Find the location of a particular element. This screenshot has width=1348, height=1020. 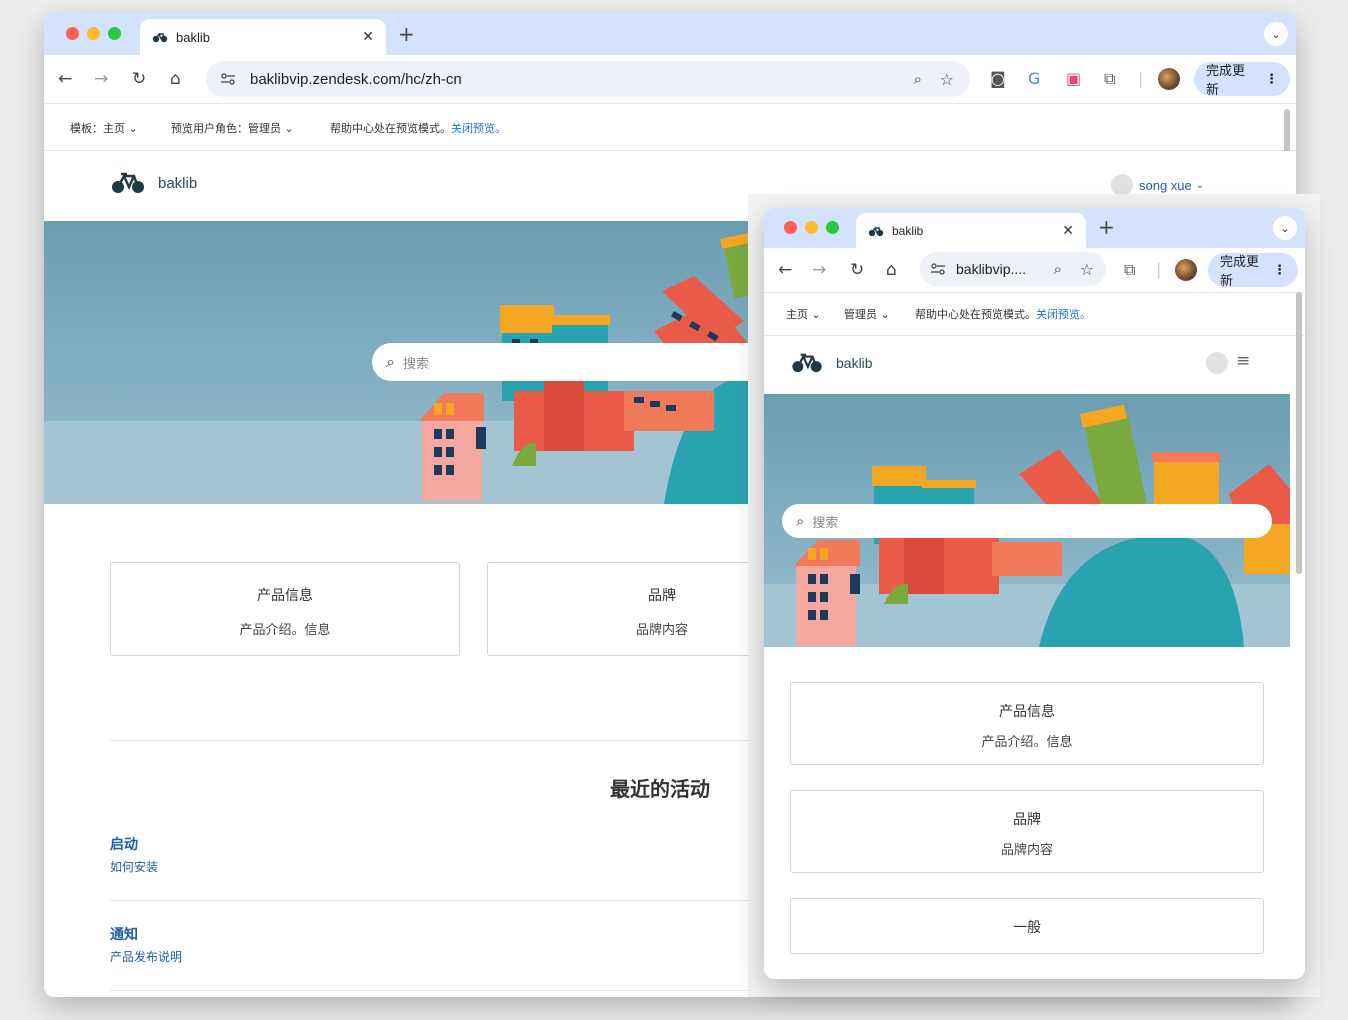

activity-article-link: 产品发布说明 is located at coordinates (146, 956).